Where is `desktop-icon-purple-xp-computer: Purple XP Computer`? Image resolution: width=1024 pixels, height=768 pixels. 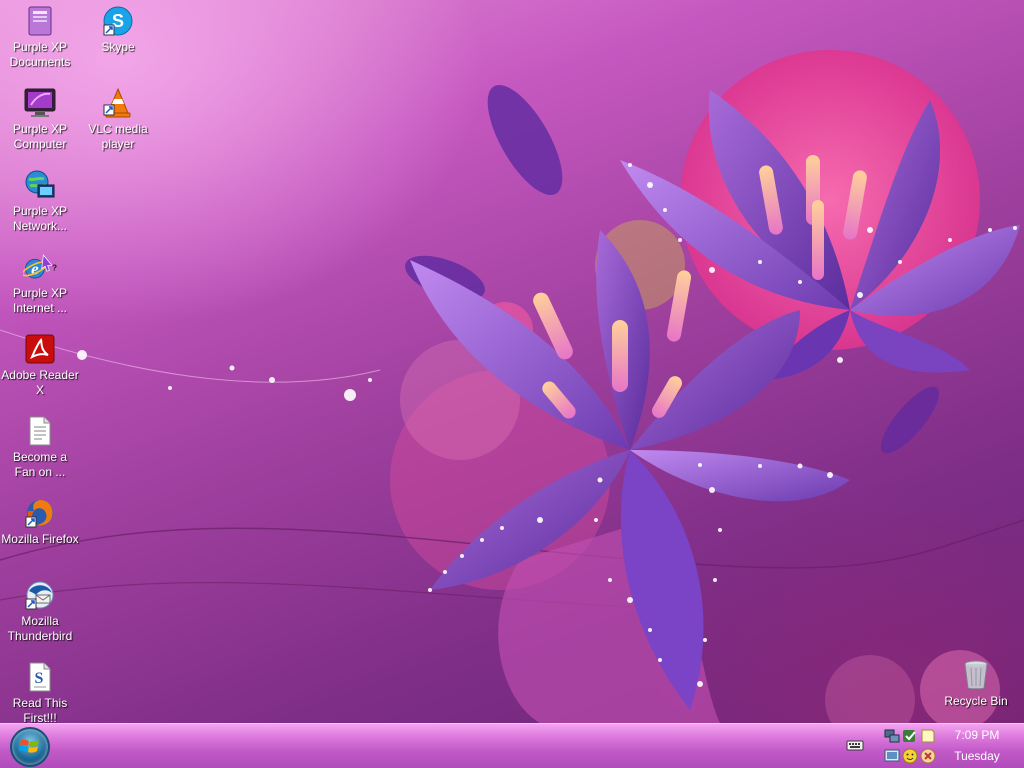
desktop-icon-purple-xp-computer: Purple XP Computer is located at coordinates (40, 126).